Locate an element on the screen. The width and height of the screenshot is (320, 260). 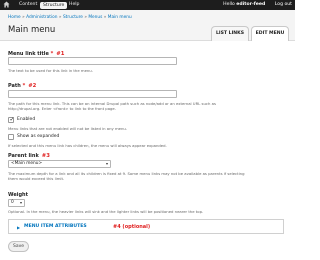
path-label-text: Path is located at coordinates (14, 86).